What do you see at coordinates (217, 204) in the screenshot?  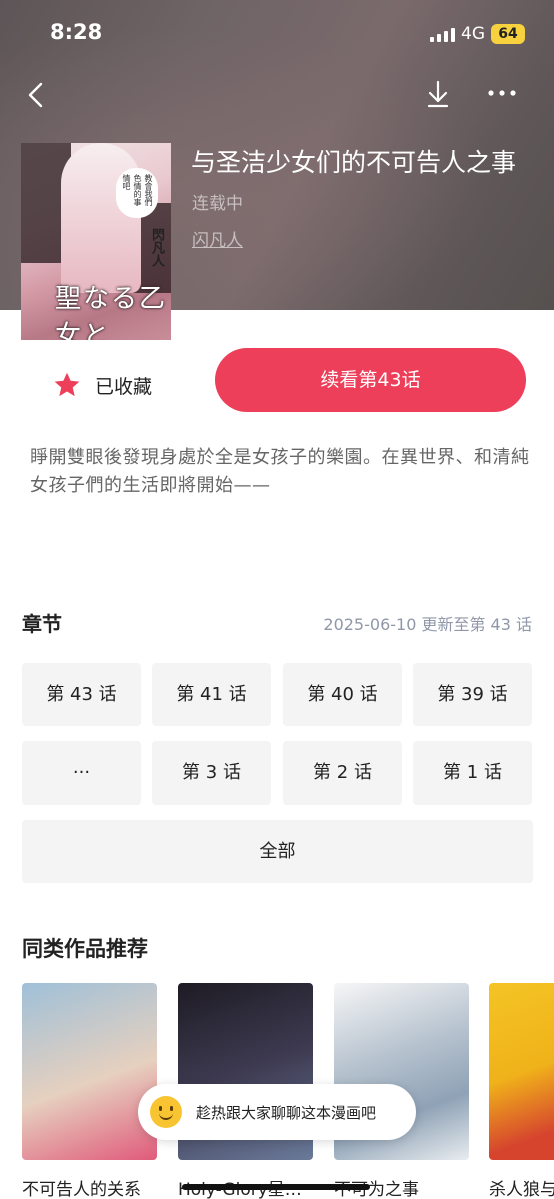 I see `serial-status: 连载中` at bounding box center [217, 204].